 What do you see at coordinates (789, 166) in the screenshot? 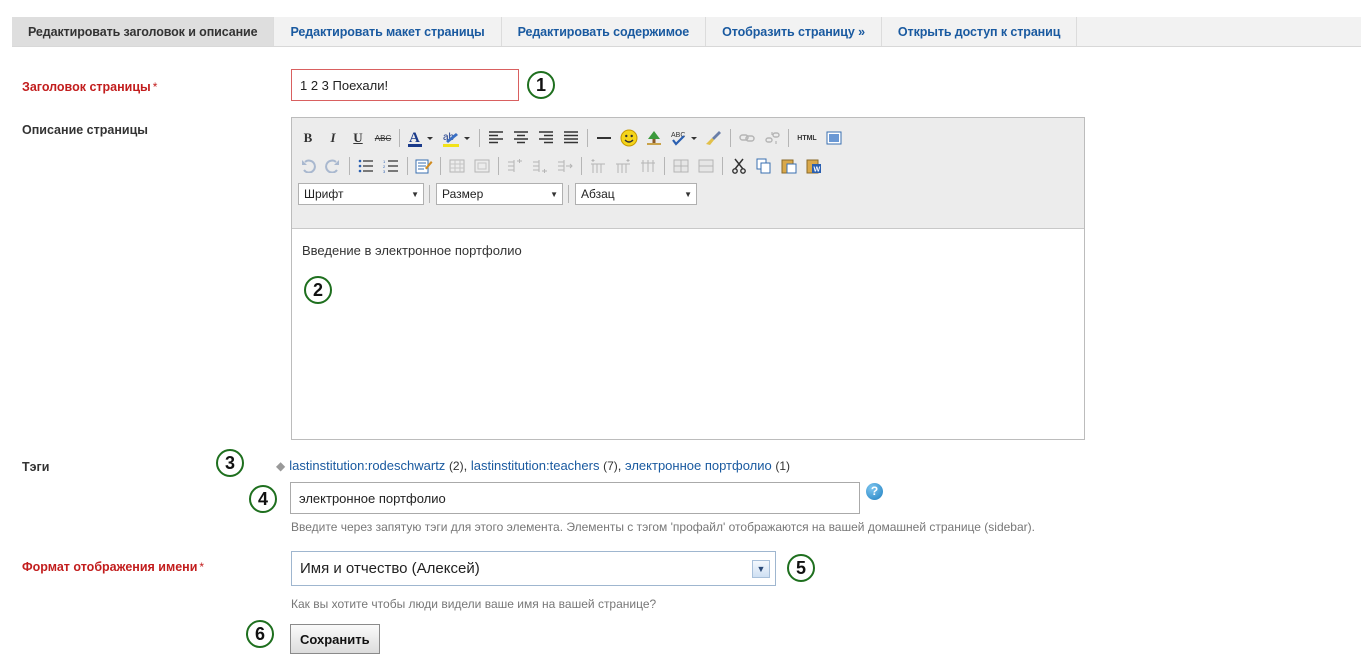
I see `paste-icon` at bounding box center [789, 166].